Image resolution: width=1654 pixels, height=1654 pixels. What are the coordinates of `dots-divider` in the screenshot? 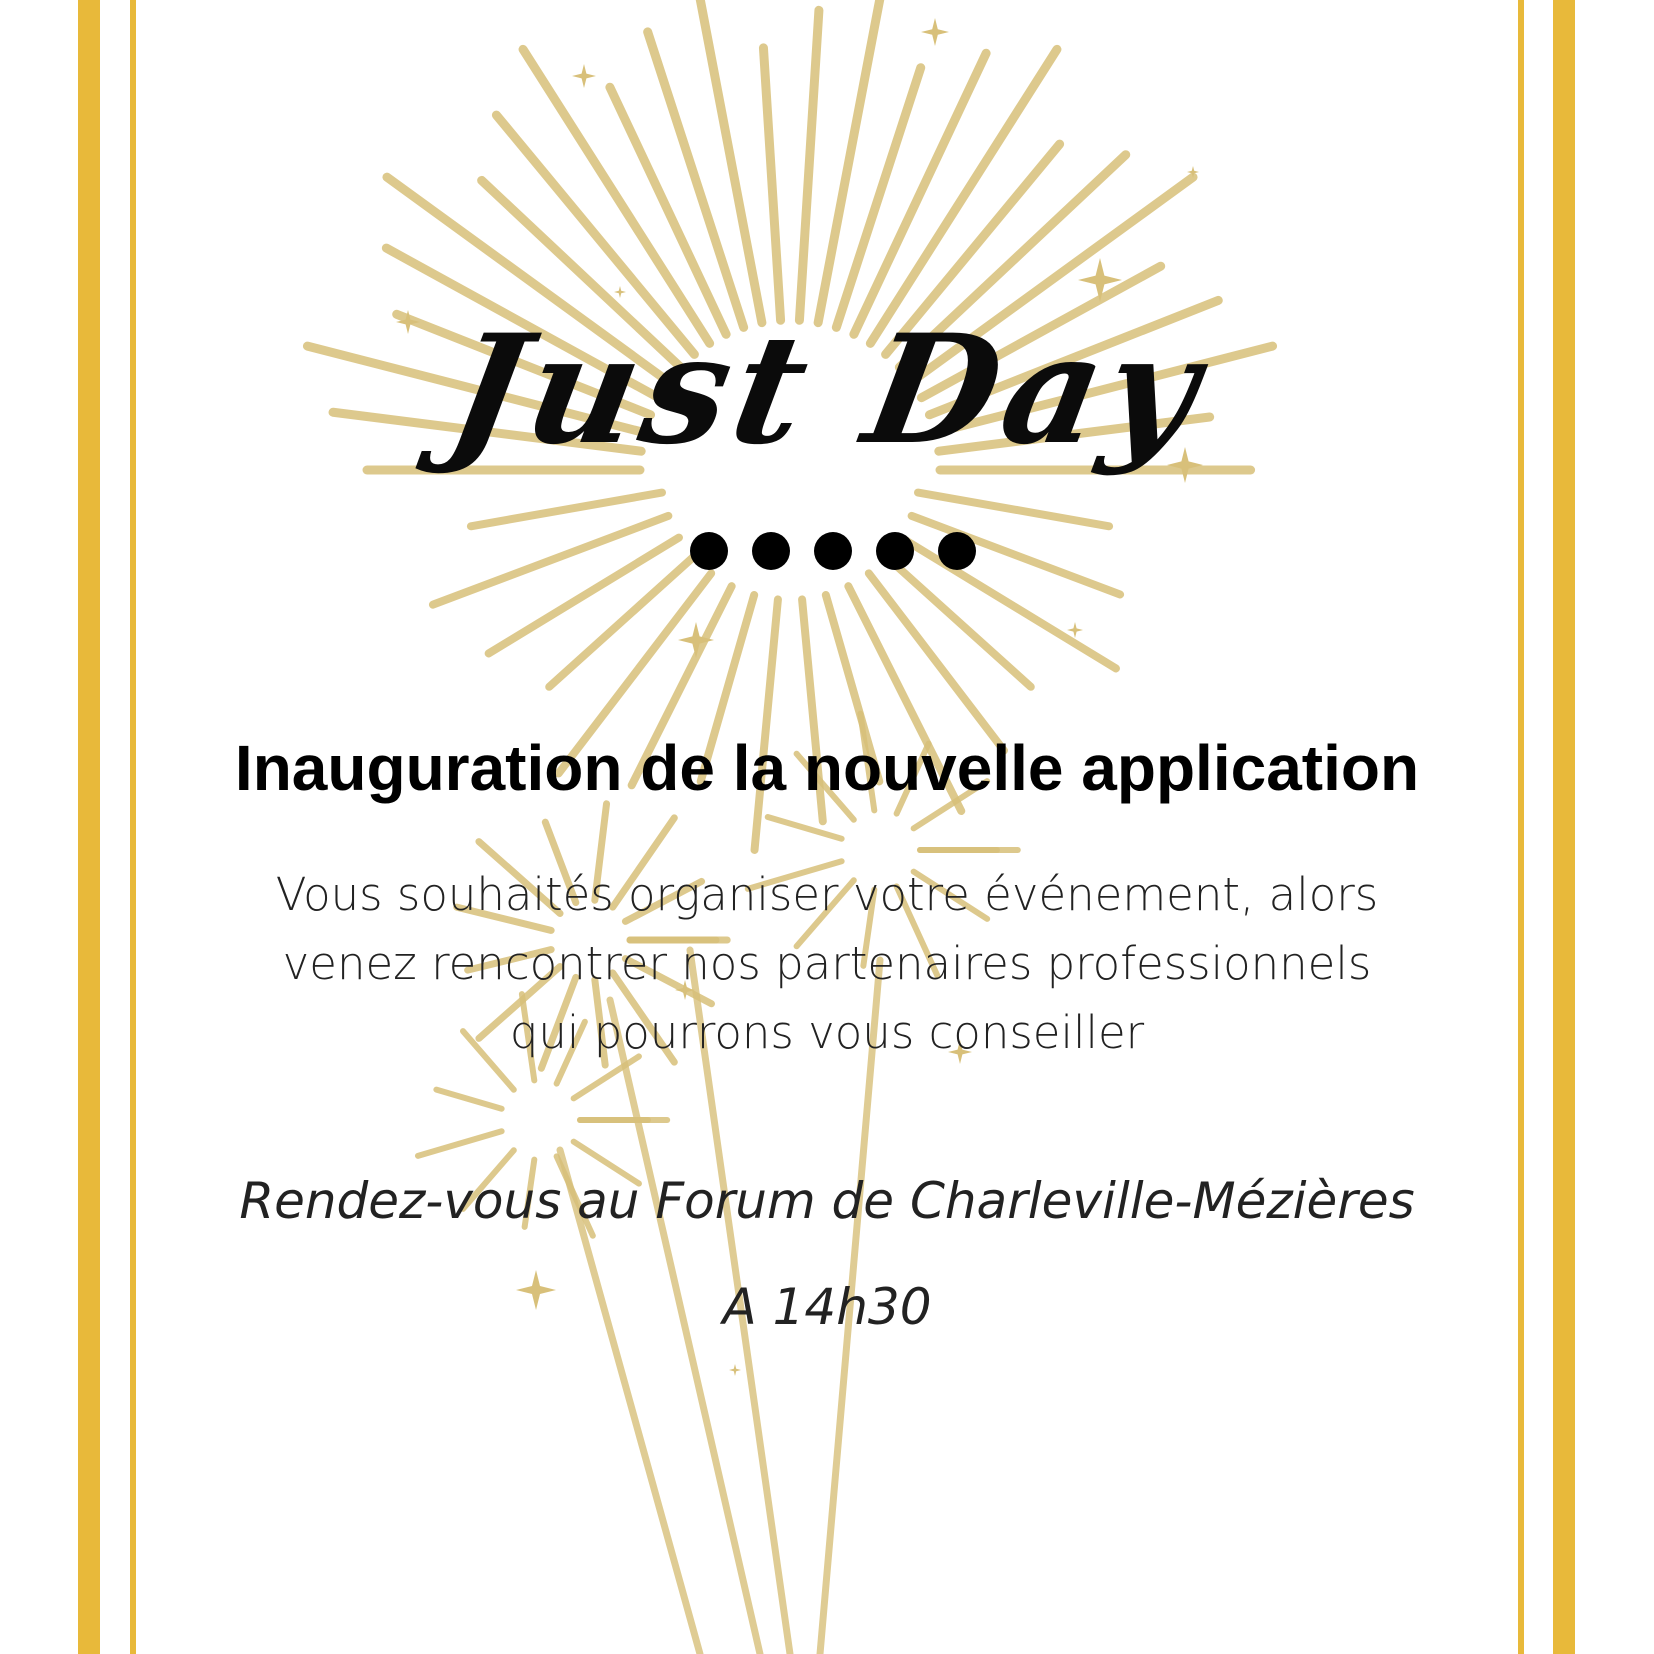 It's located at (833, 551).